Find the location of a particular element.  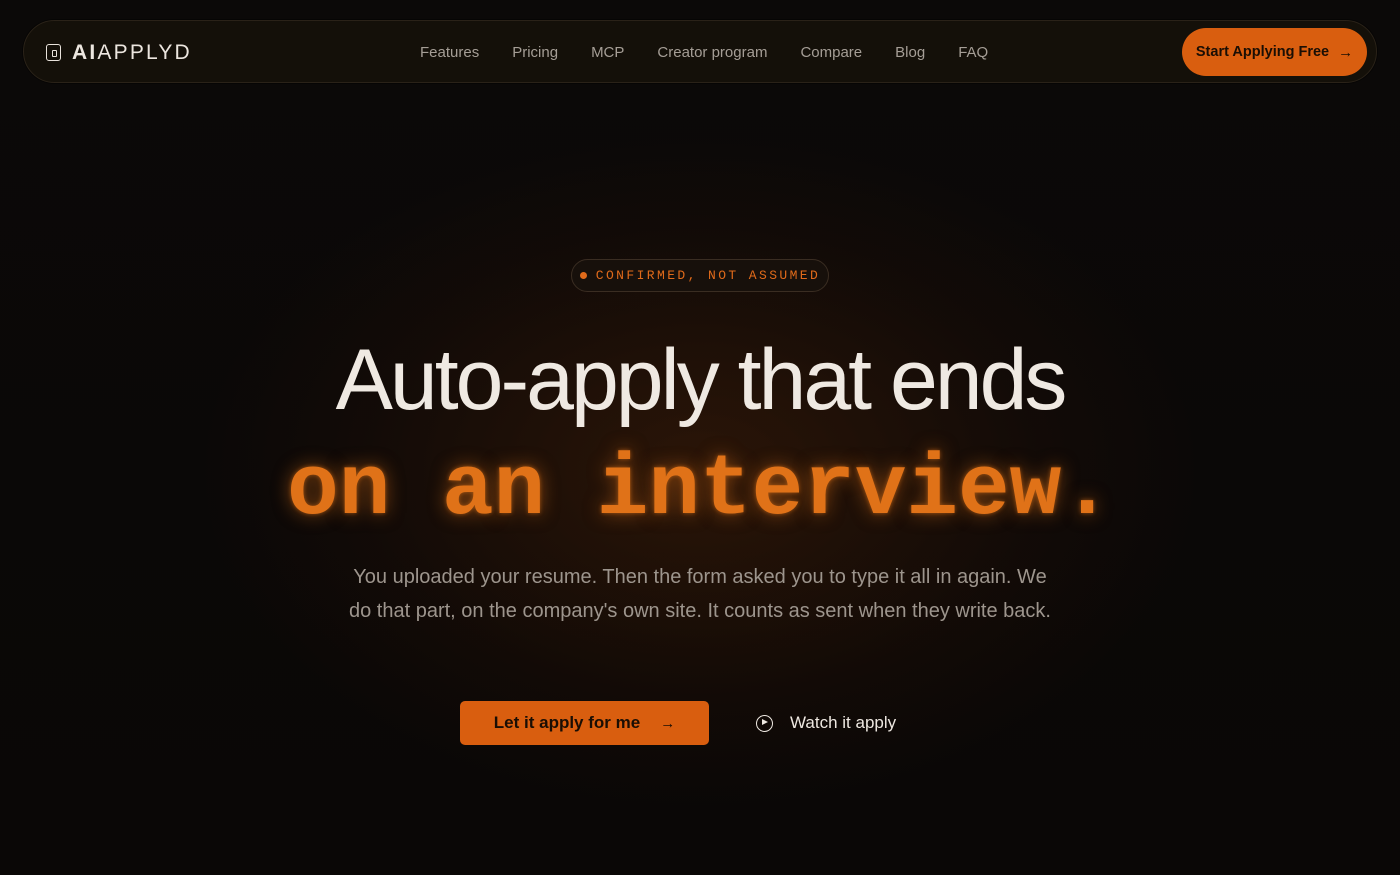

nav-link-blog: Blog is located at coordinates (910, 52).